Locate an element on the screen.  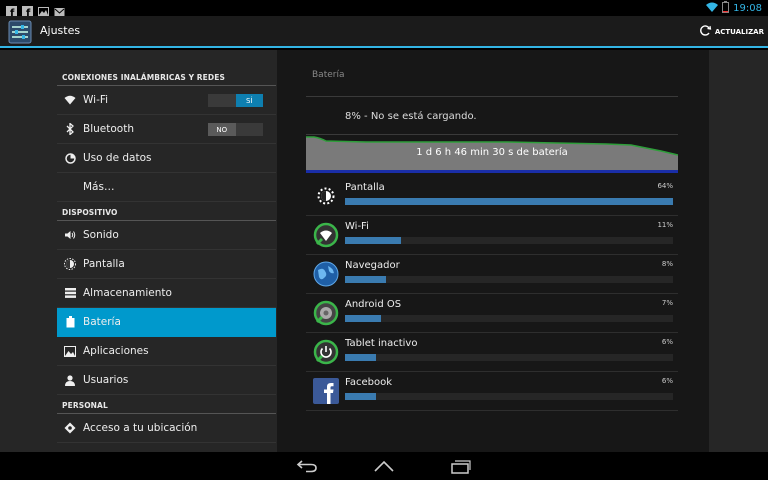
wifi-toggle: SÍ is located at coordinates (235, 100).